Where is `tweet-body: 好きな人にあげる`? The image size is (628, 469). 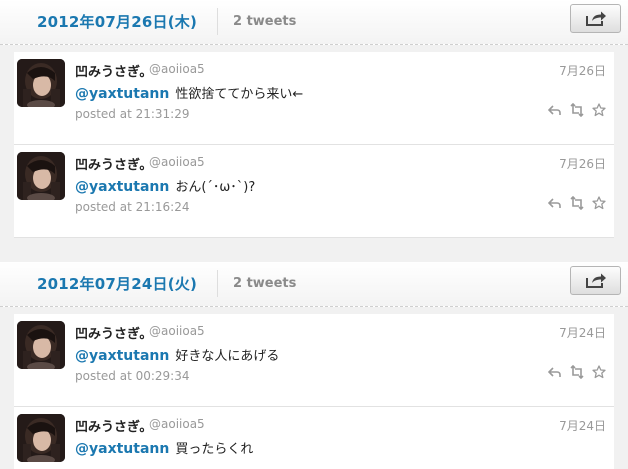
tweet-body: 好きな人にあげる is located at coordinates (227, 356).